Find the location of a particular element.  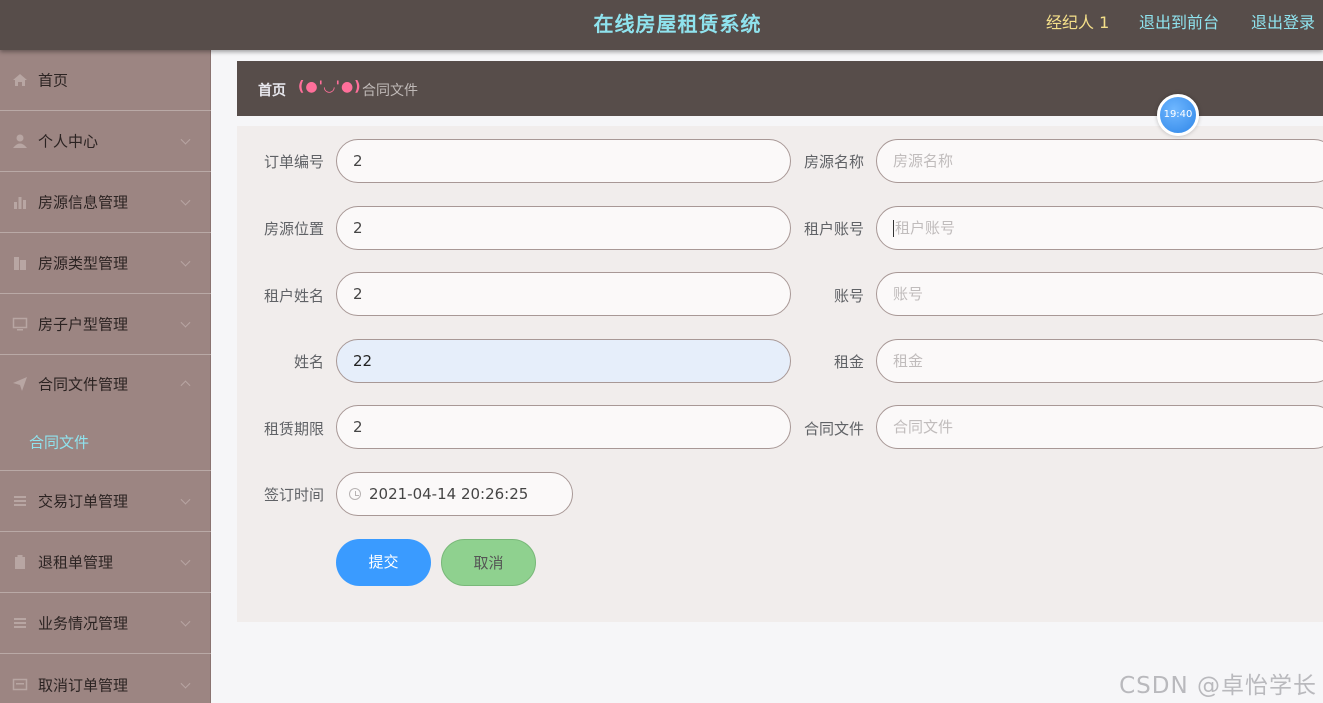

sign-time-picker: 2021-04-14 20:26:25 is located at coordinates (454, 494).